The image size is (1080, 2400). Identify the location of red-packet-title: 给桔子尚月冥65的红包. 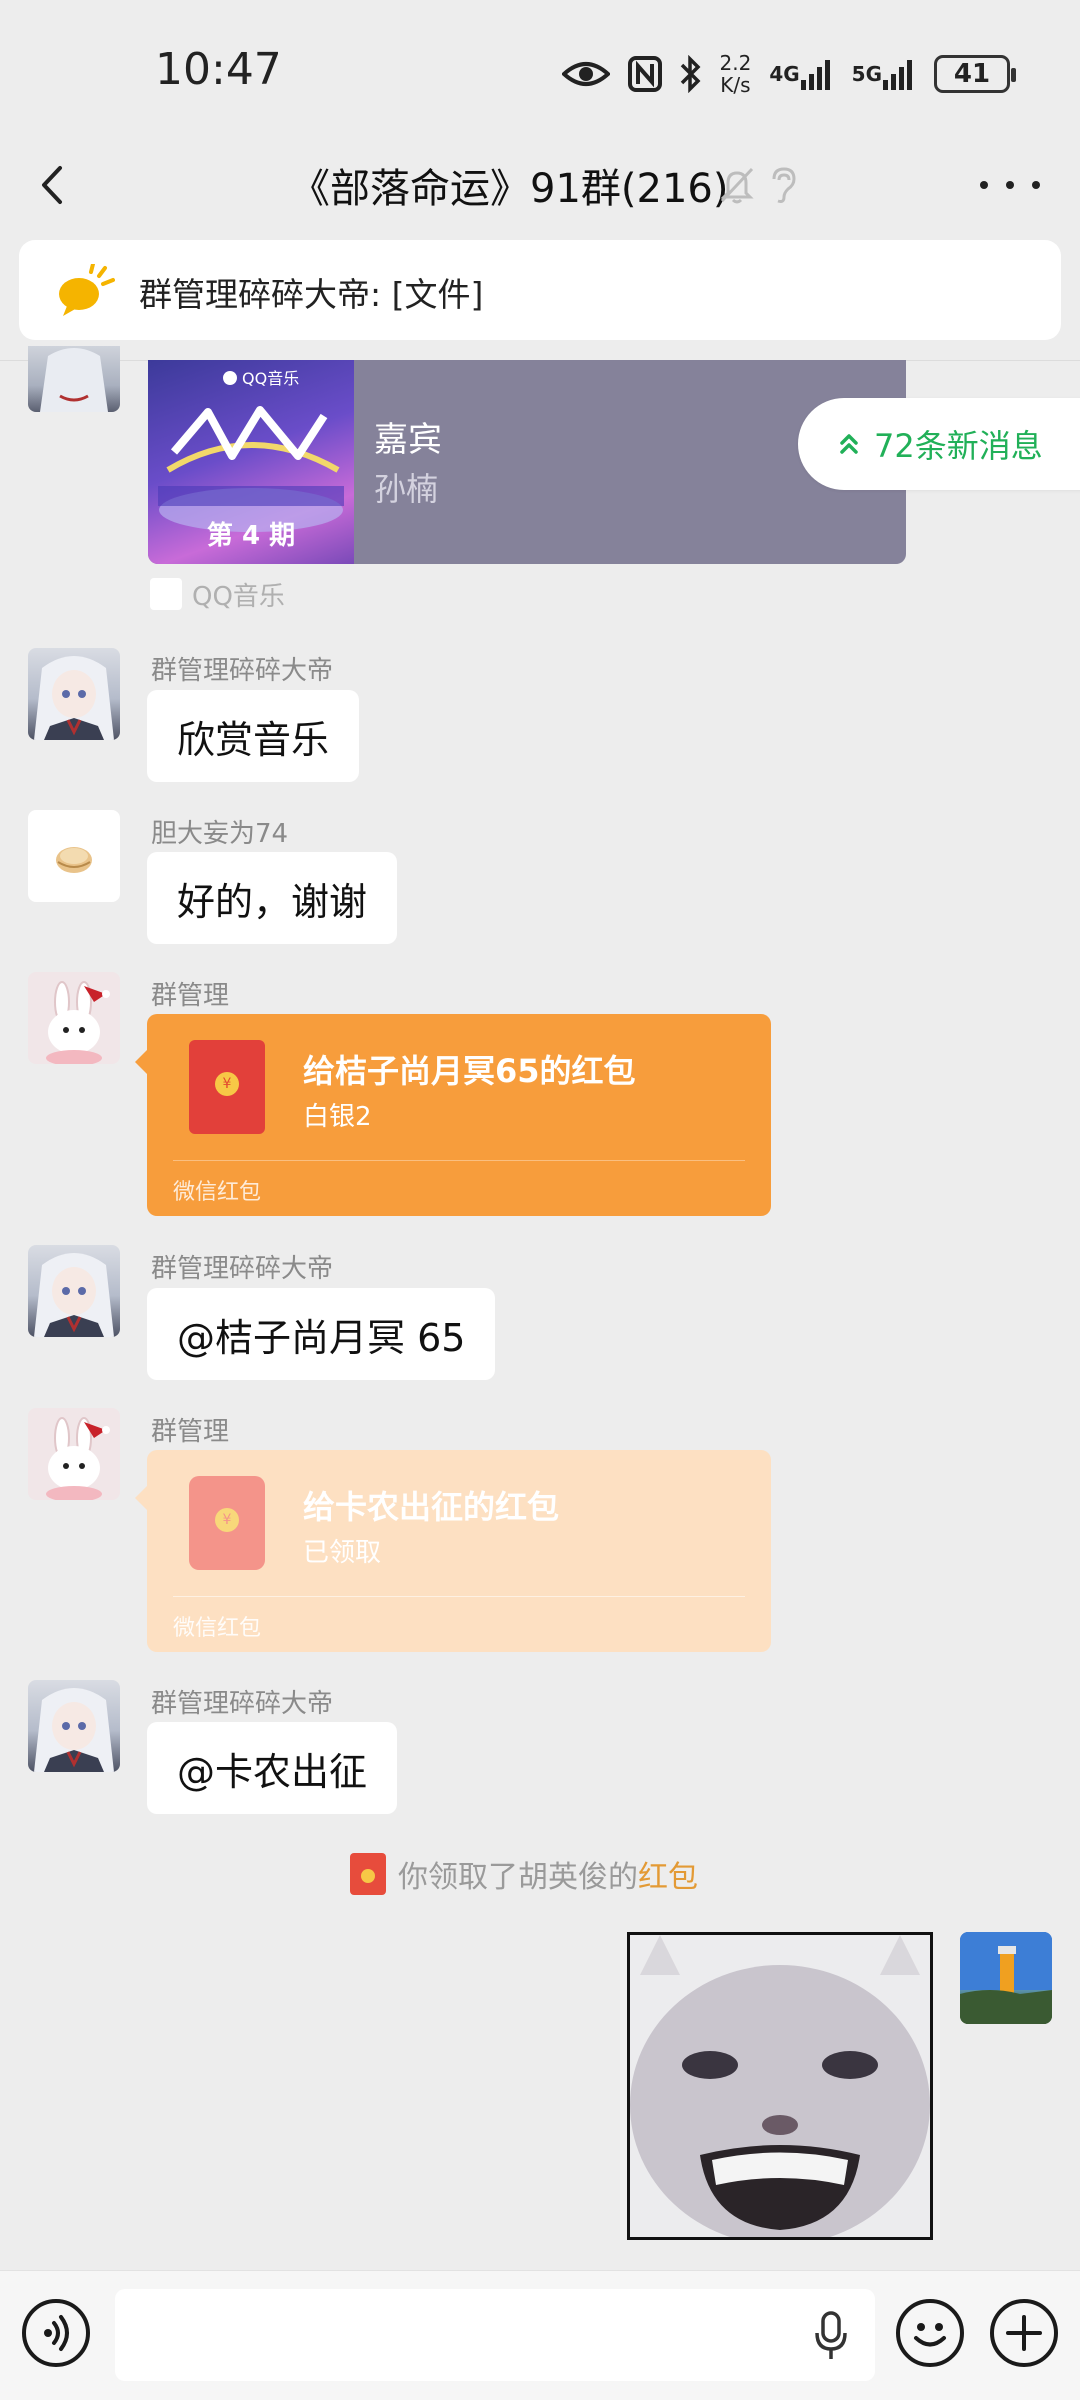
(469, 1071).